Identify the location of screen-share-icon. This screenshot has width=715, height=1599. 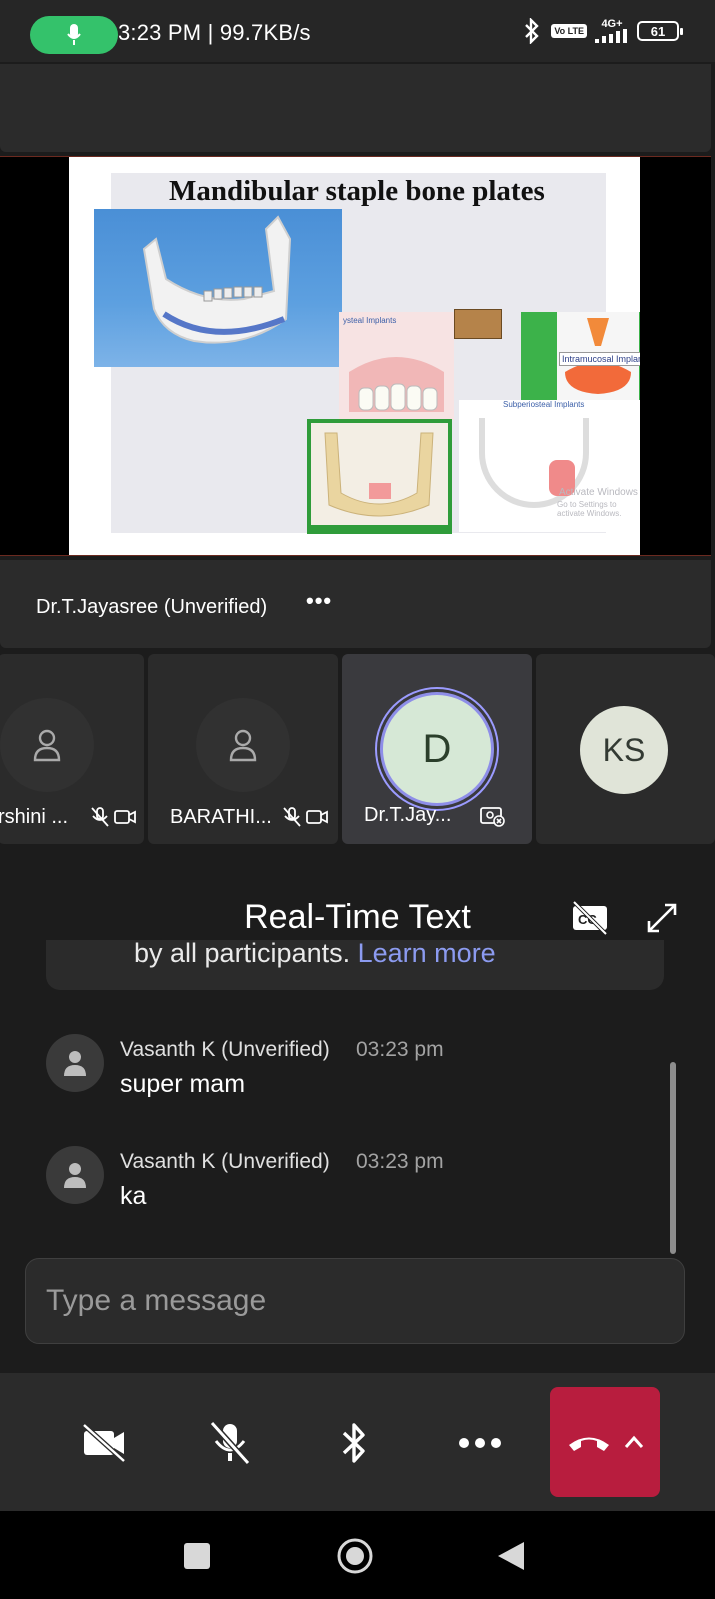
(492, 817).